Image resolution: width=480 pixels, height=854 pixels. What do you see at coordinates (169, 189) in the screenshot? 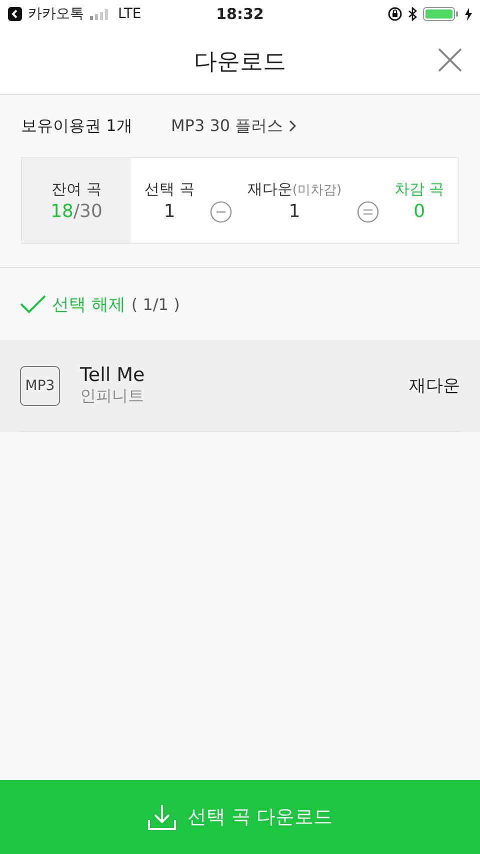
I see `selected-label: 선택 곡` at bounding box center [169, 189].